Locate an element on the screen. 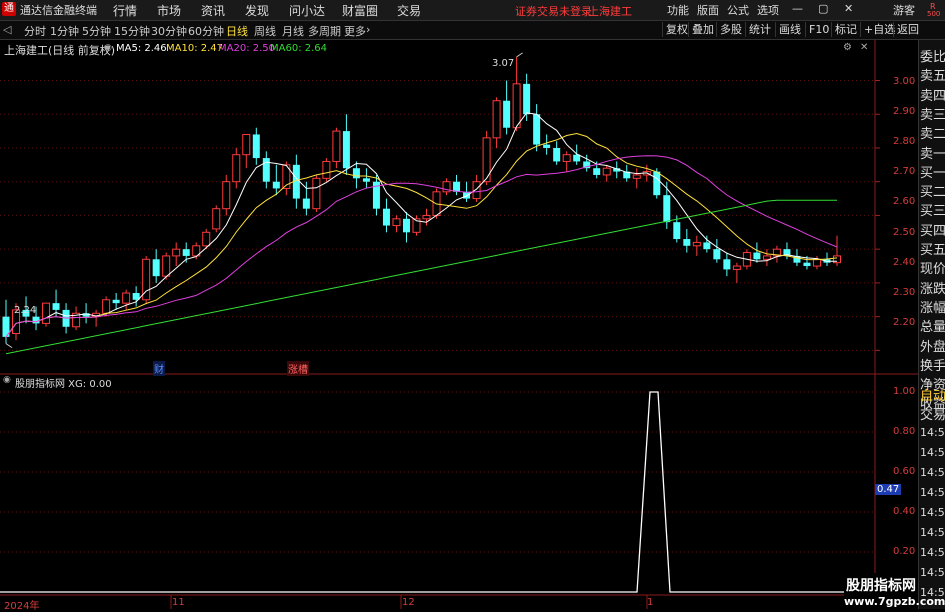 The image size is (945, 612). date-tick: 1 is located at coordinates (650, 602).